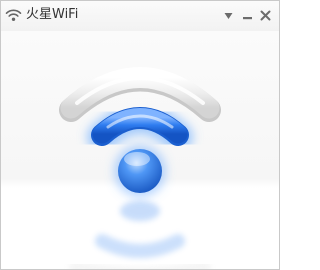 This screenshot has width=320, height=270. I want to click on menu-button, so click(228, 15).